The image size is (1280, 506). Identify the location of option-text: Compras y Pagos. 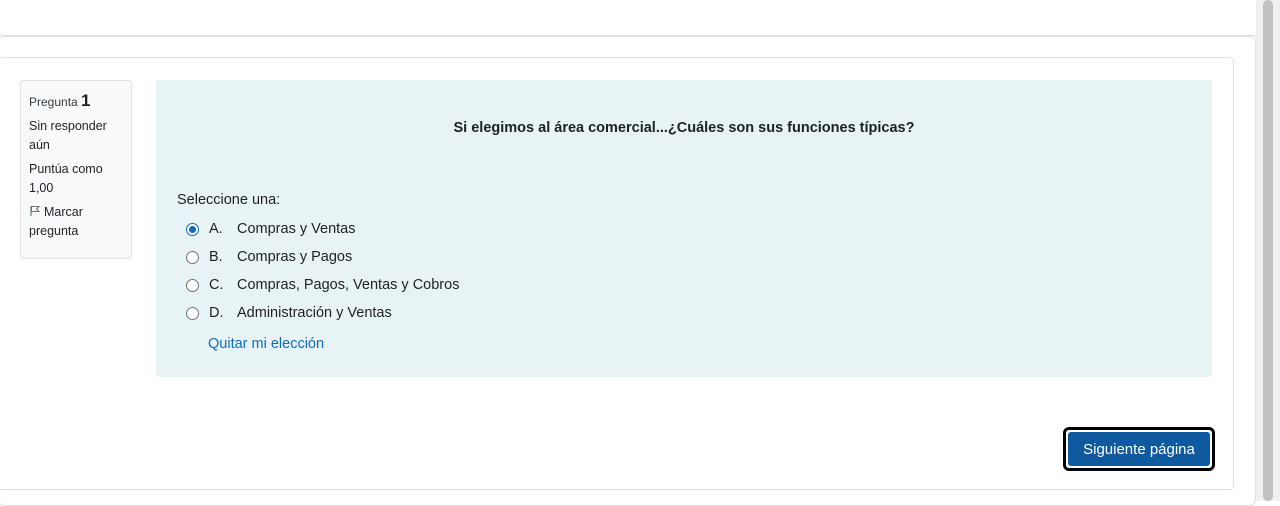
(295, 257).